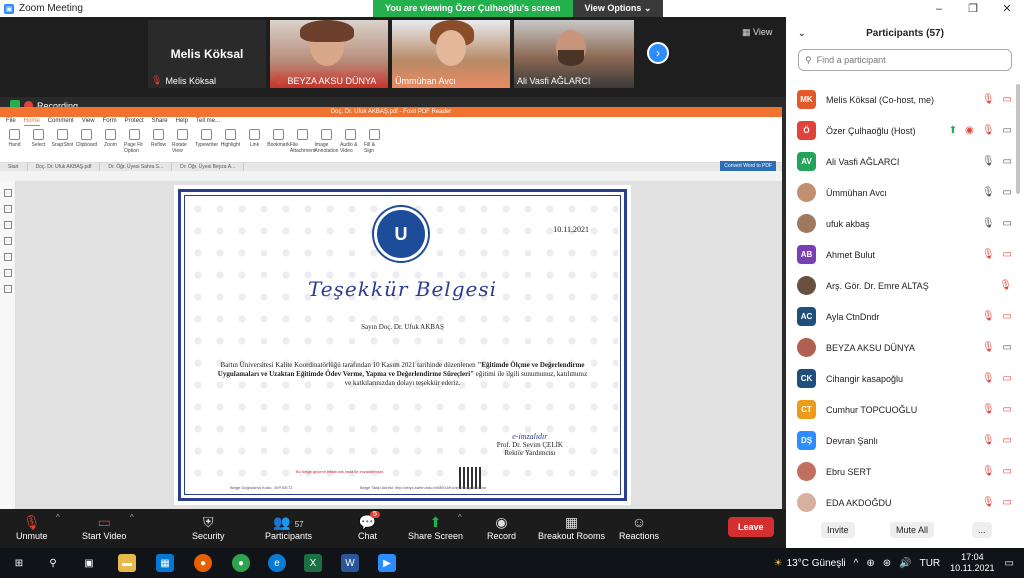 The image size is (1024, 578). Describe the element at coordinates (939, 9) in the screenshot. I see `minimize-button: –` at that location.